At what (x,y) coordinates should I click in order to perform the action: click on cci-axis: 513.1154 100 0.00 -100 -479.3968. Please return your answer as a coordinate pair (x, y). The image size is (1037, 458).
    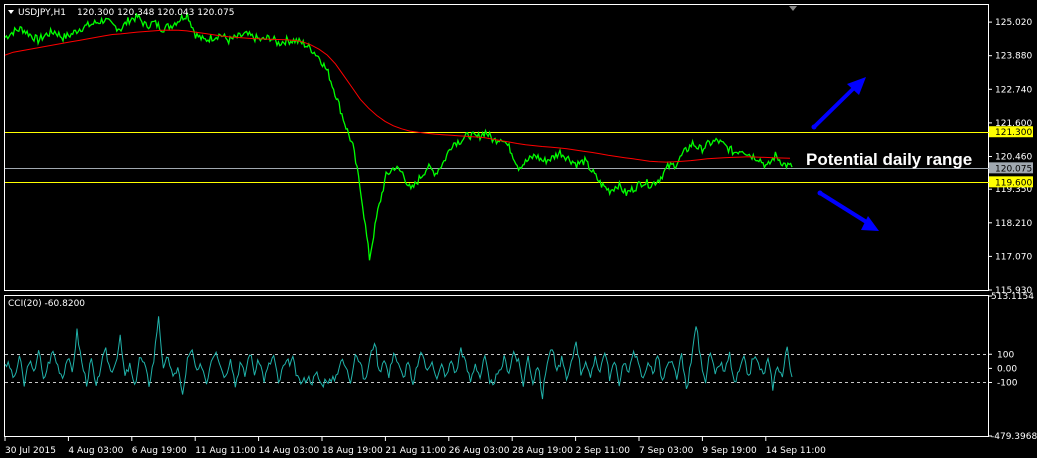
    Looking at the image, I should click on (1013, 367).